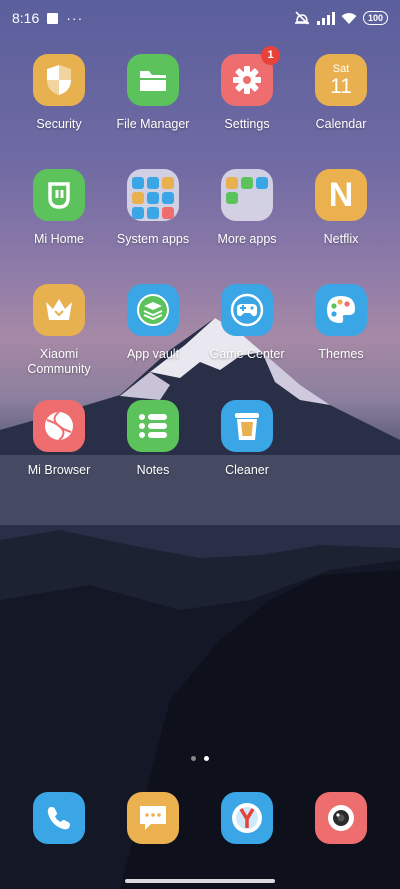 Image resolution: width=400 pixels, height=889 pixels. I want to click on palette-icon, so click(341, 310).